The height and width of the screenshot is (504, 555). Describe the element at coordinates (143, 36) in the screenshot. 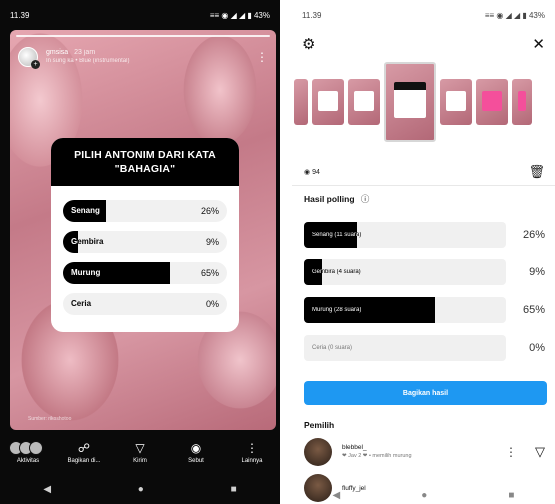

I see `story-progress-bar` at that location.